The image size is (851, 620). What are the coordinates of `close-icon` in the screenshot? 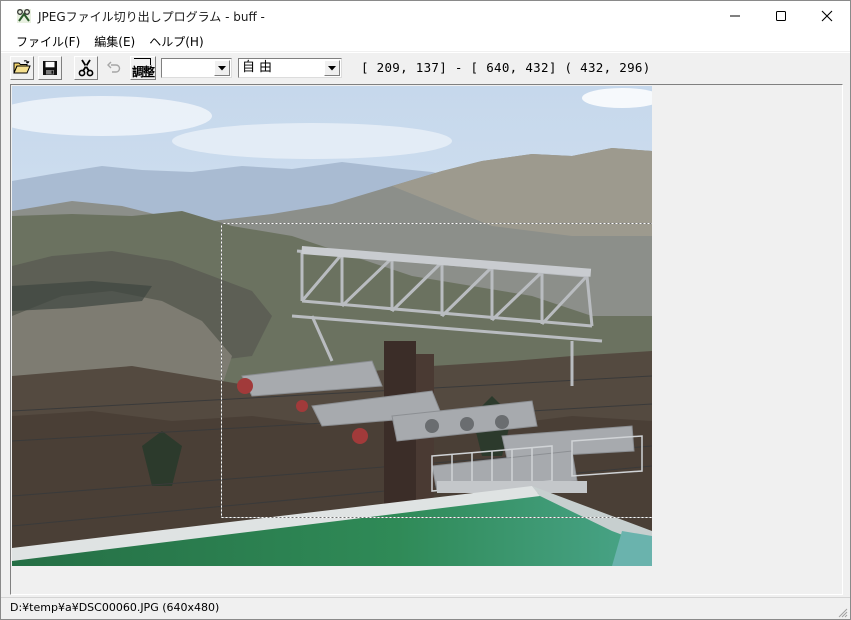 It's located at (827, 16).